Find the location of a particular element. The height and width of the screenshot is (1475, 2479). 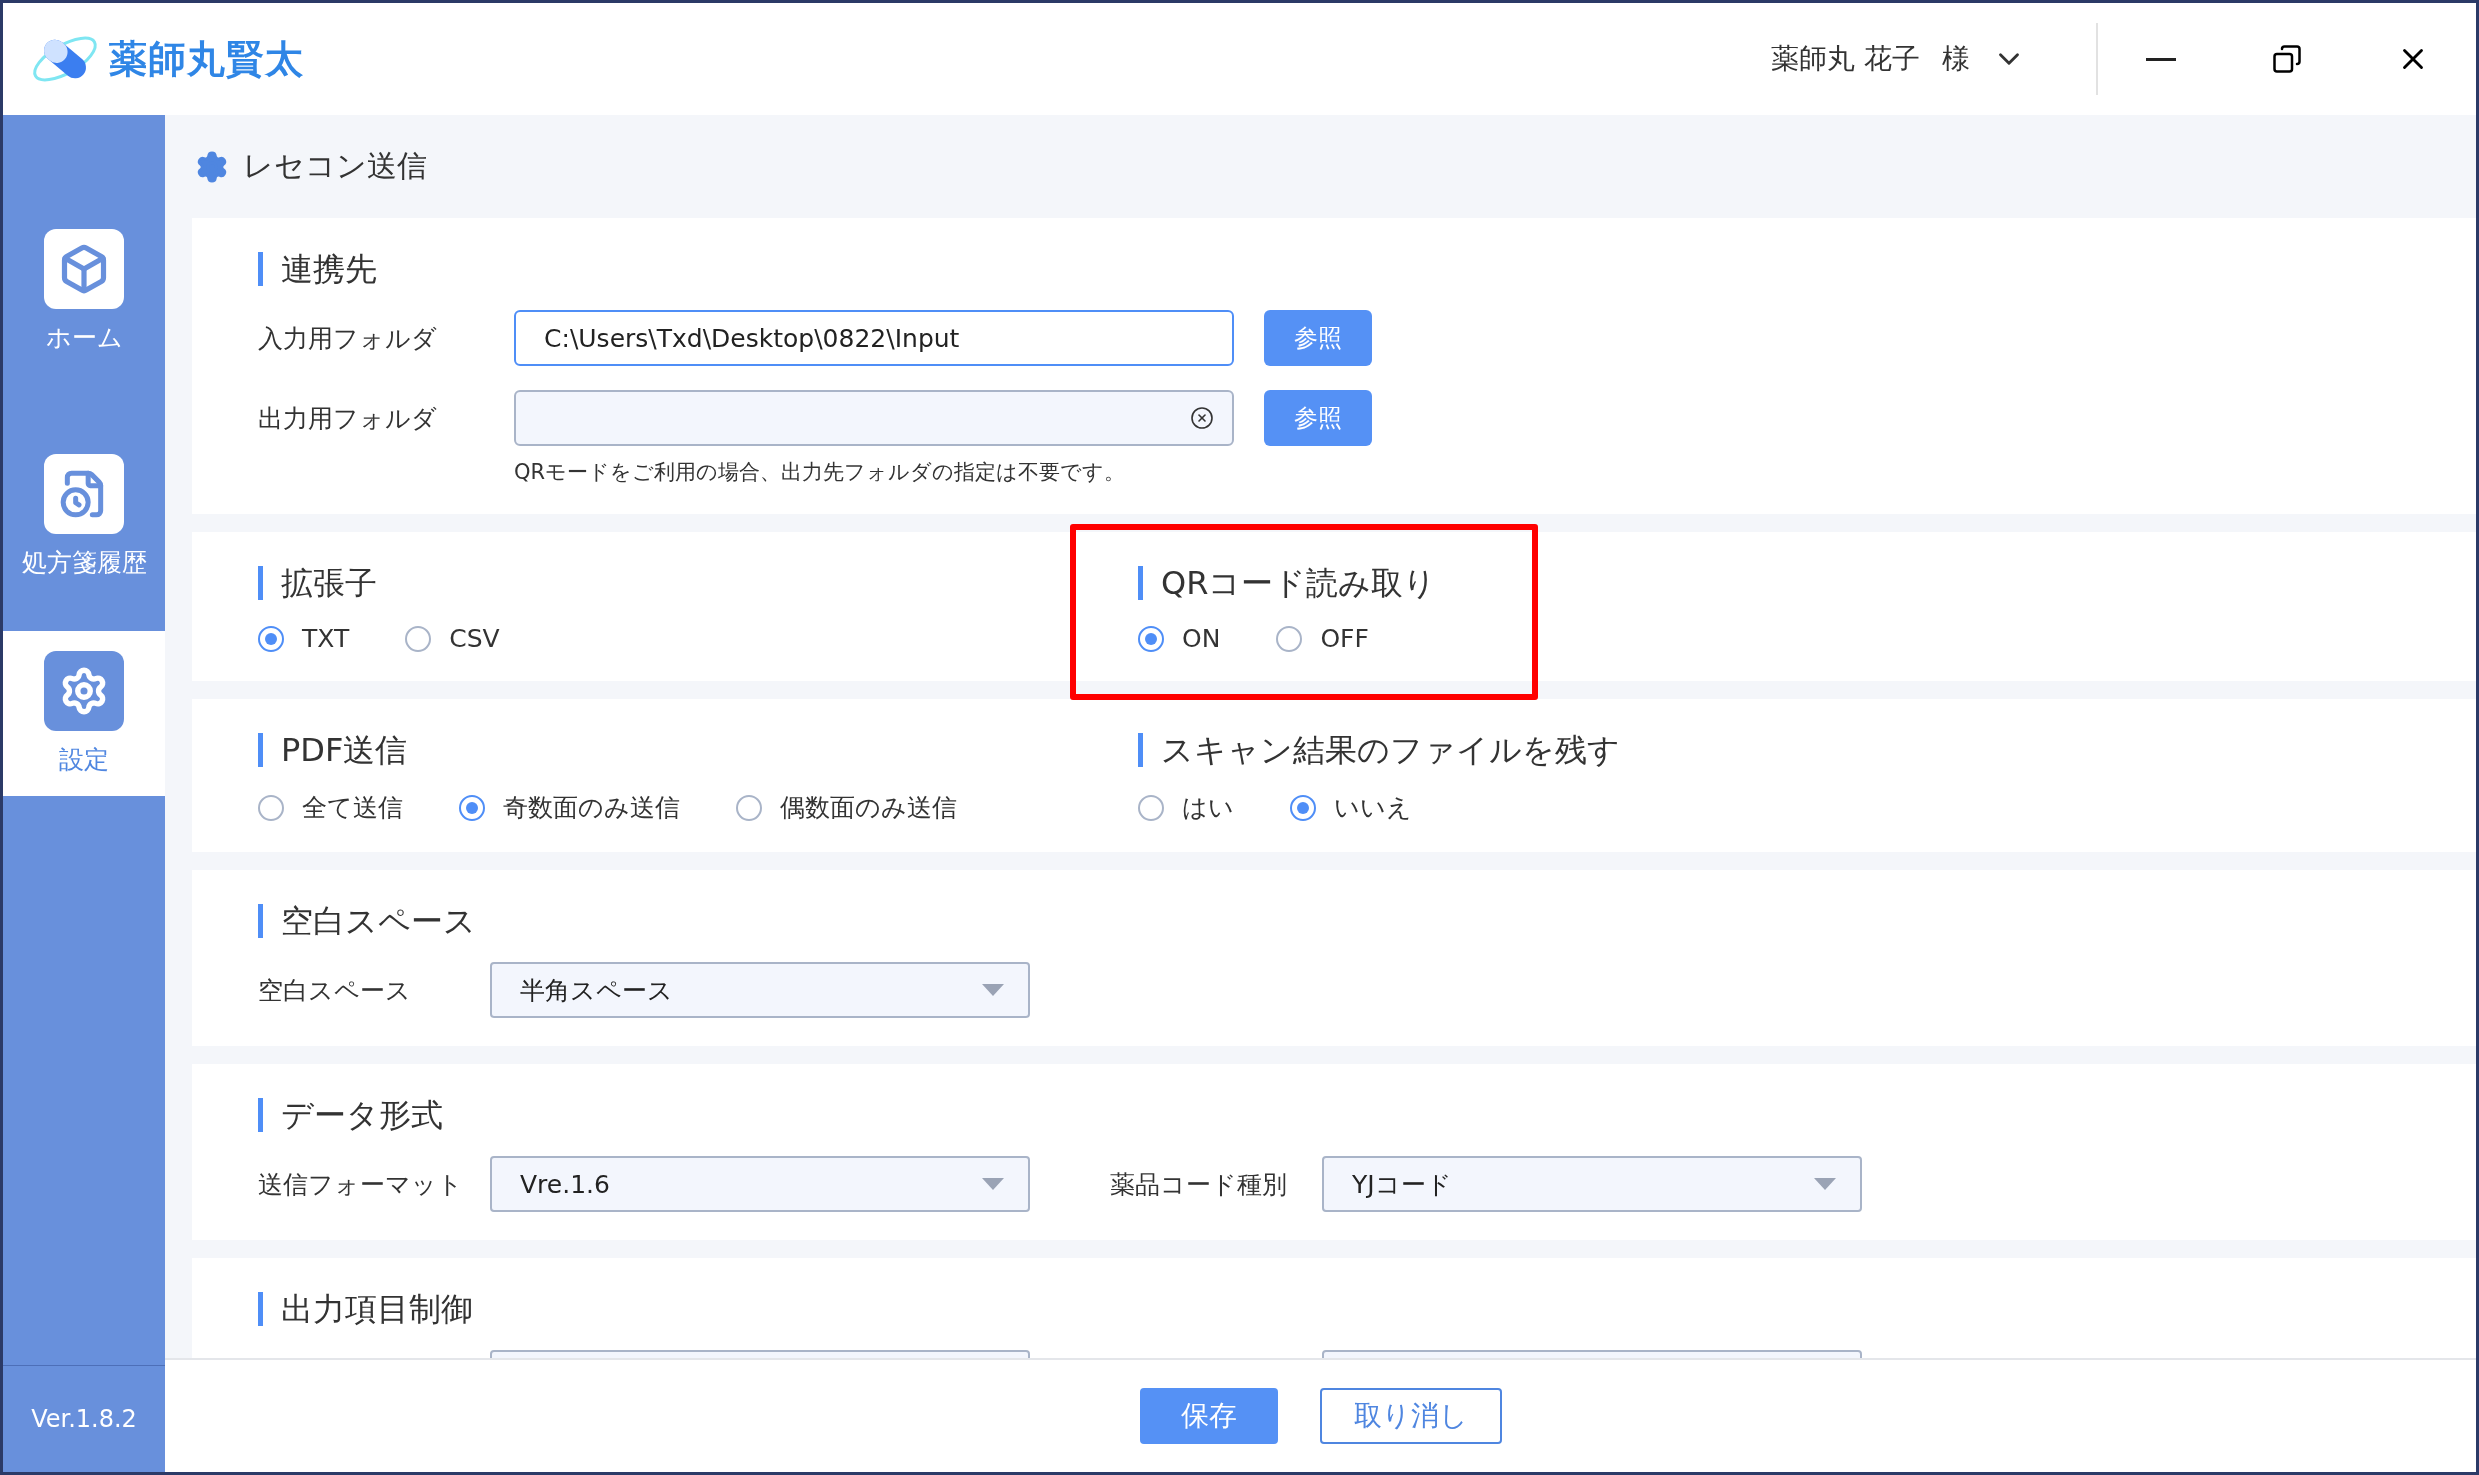

settings-icon is located at coordinates (212, 166).